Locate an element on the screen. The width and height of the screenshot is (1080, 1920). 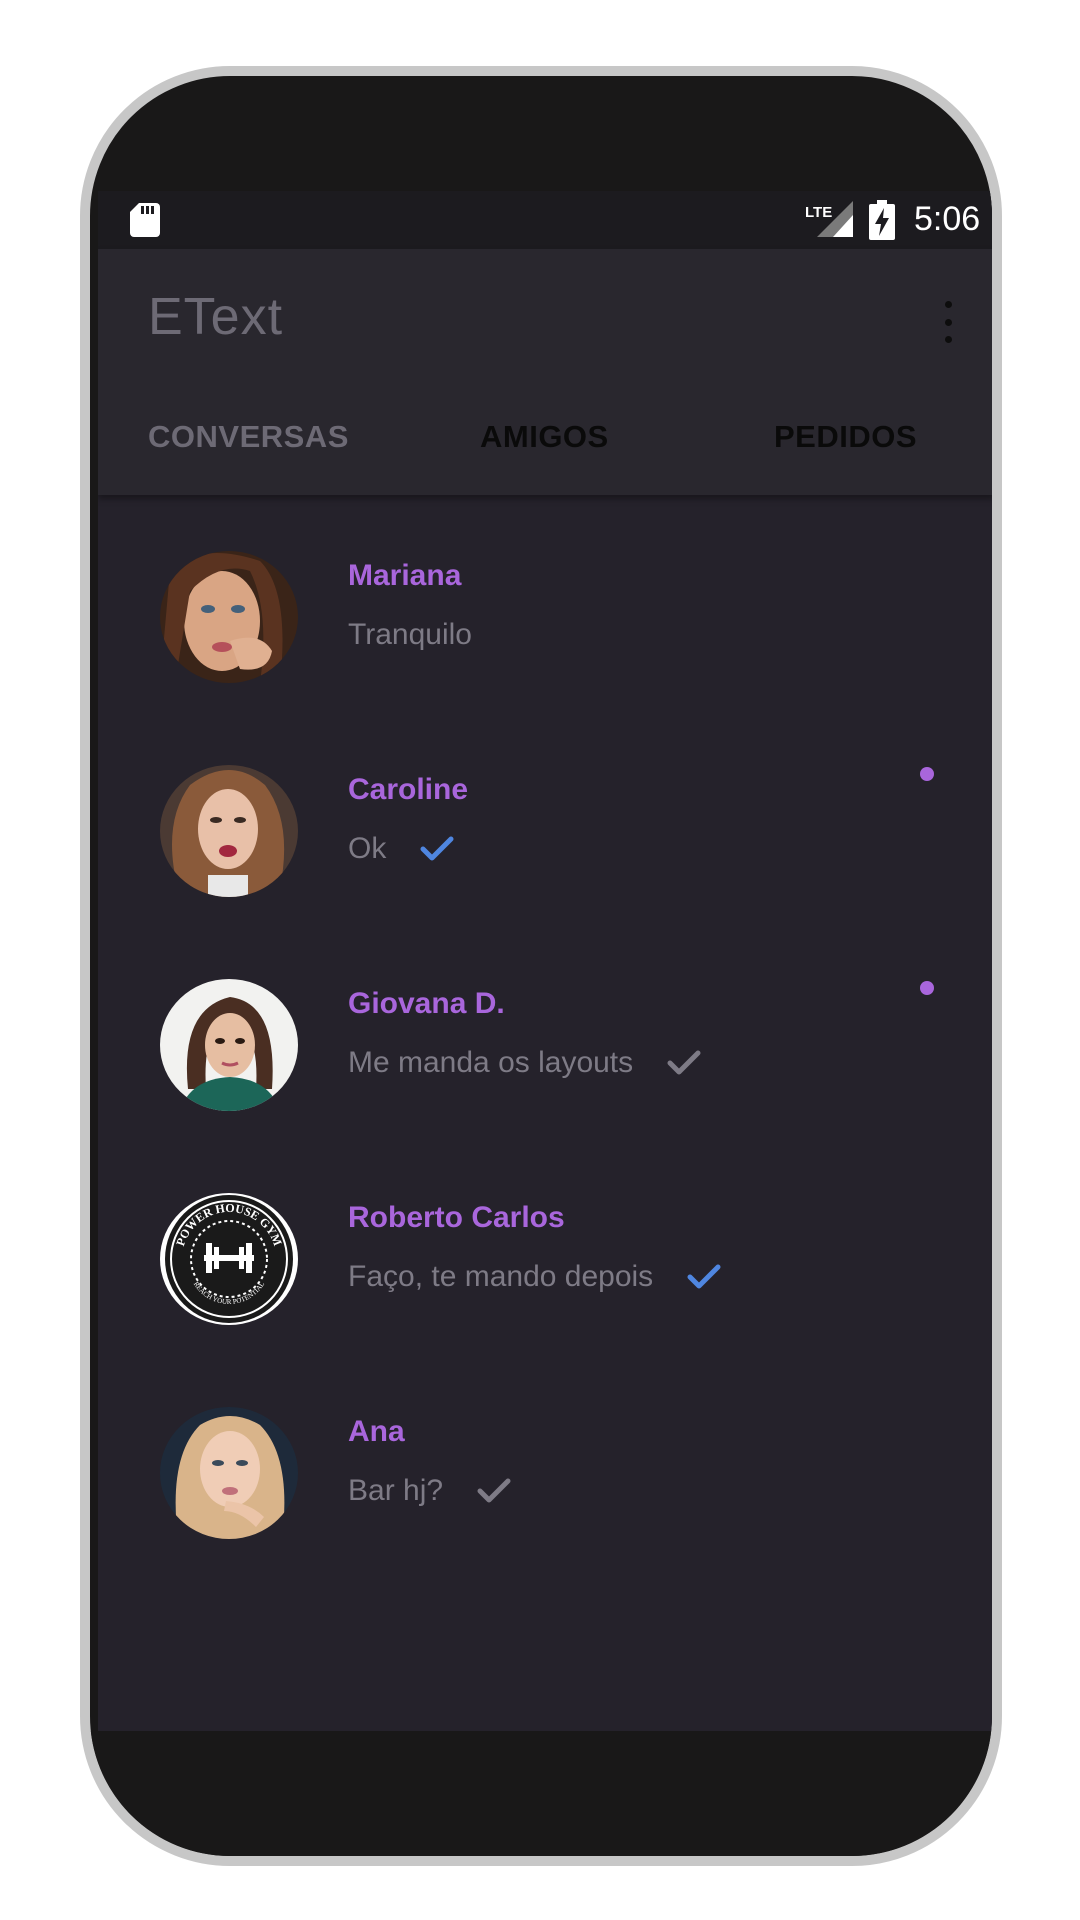
conversation-item-caroline: Caroline Ok is located at coordinates (545, 872).